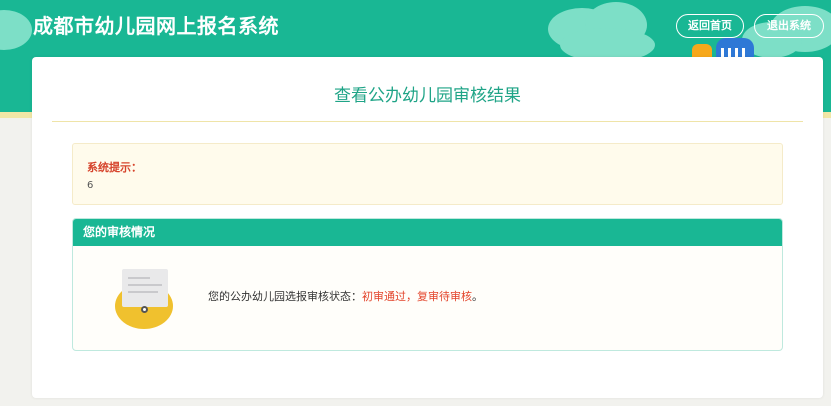 The height and width of the screenshot is (406, 831). What do you see at coordinates (285, 296) in the screenshot?
I see `status-prefix: 您的公办幼儿园选报审核状态：` at bounding box center [285, 296].